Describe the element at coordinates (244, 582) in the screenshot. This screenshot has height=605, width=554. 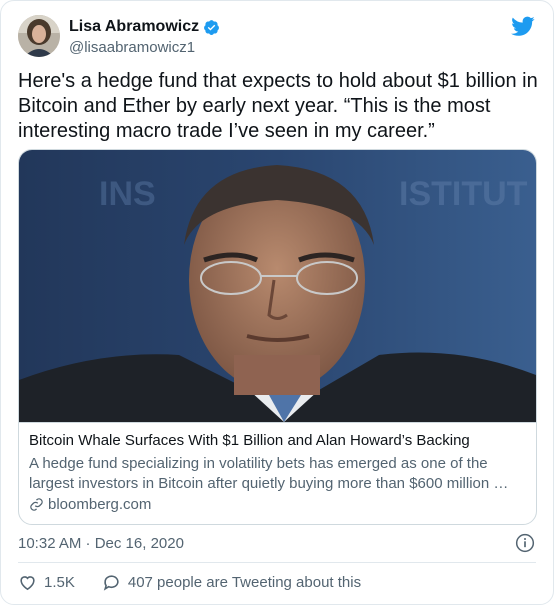
I see `conversation-label: 407 people are Tweeting about this` at that location.